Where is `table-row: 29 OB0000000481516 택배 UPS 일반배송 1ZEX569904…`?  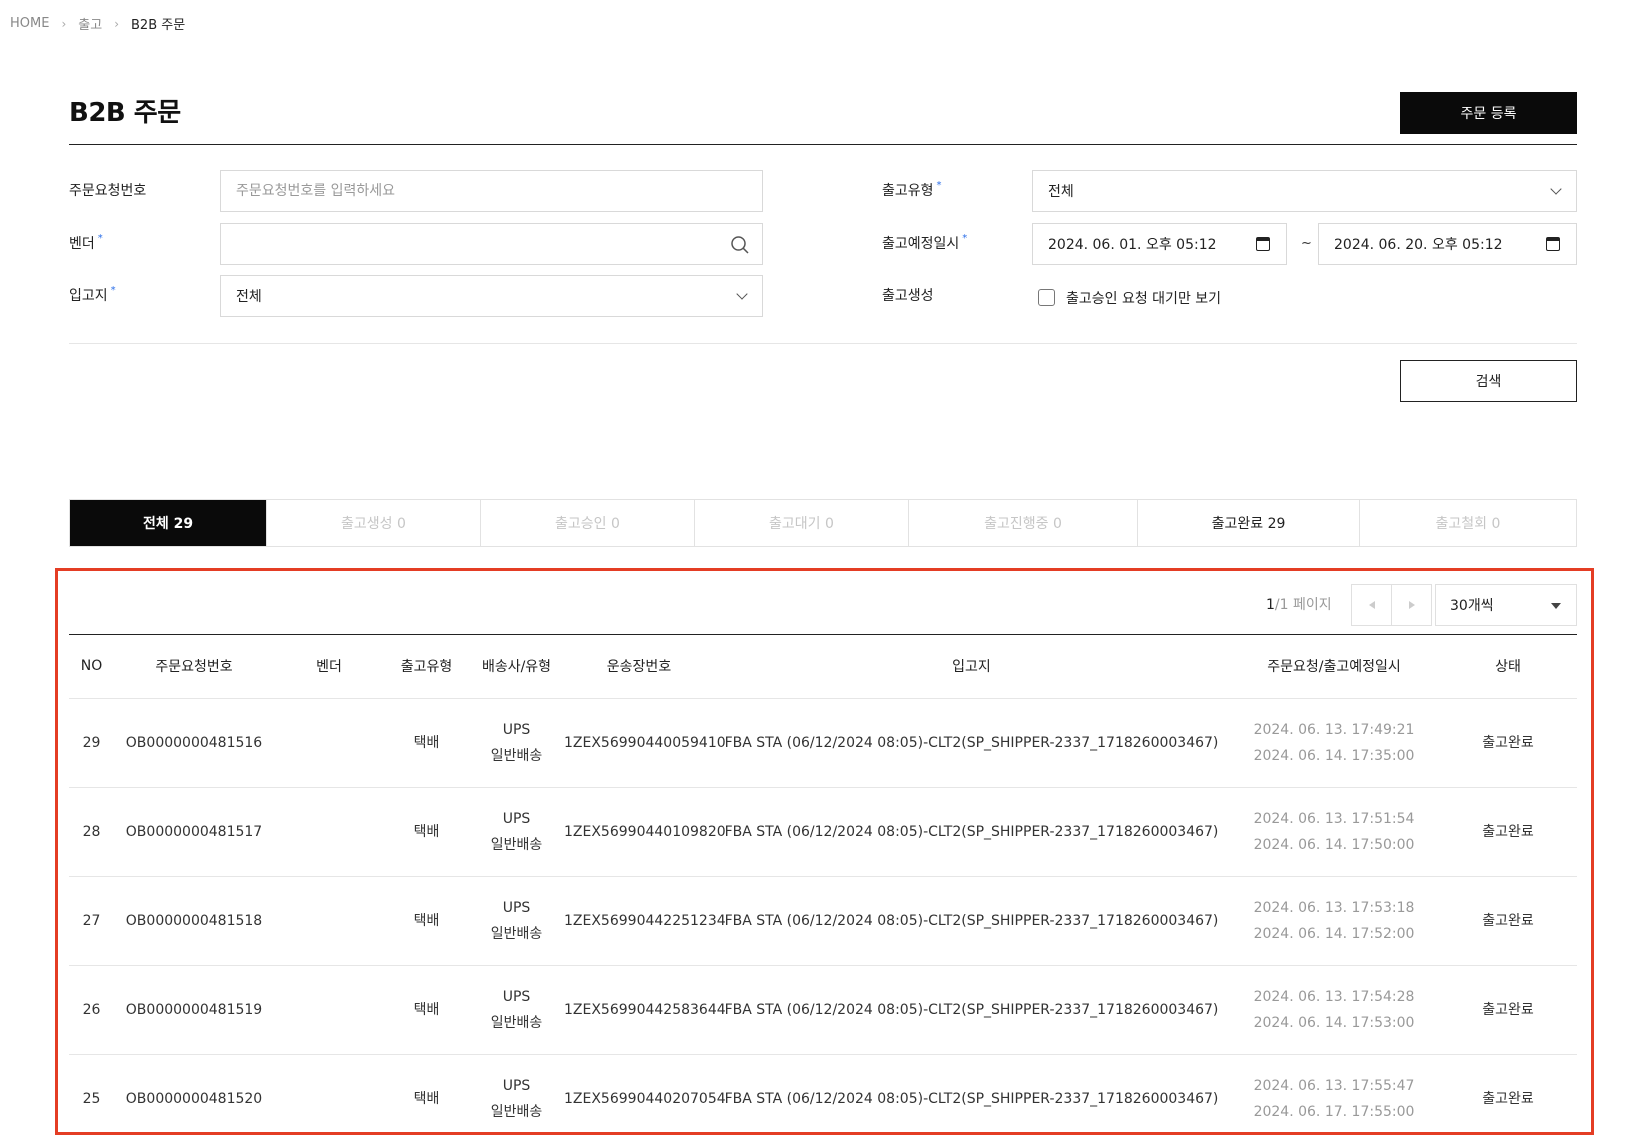
table-row: 29 OB0000000481516 택배 UPS 일반배송 1ZEX569904… is located at coordinates (823, 743).